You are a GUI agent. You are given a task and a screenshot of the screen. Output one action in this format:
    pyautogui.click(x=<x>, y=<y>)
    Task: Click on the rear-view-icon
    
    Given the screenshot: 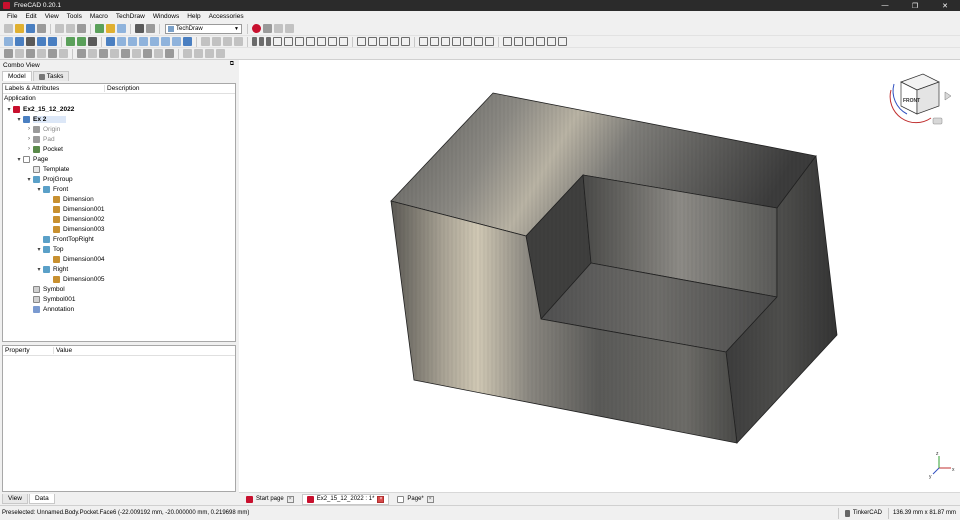 What is the action you would take?
    pyautogui.click(x=154, y=41)
    